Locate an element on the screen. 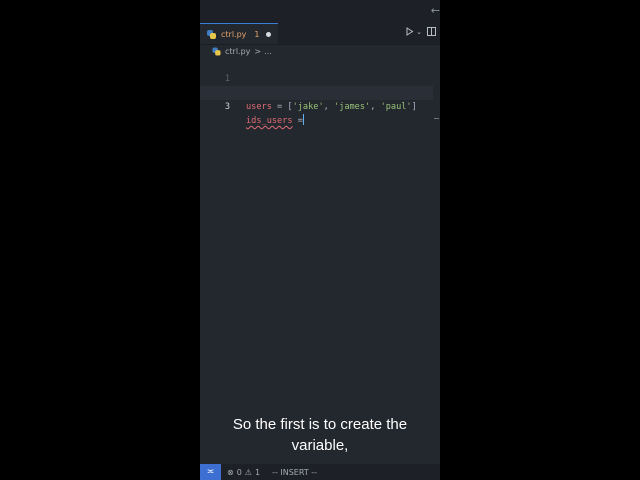 This screenshot has width=640, height=480. warning-icon: ⚠ is located at coordinates (248, 472).